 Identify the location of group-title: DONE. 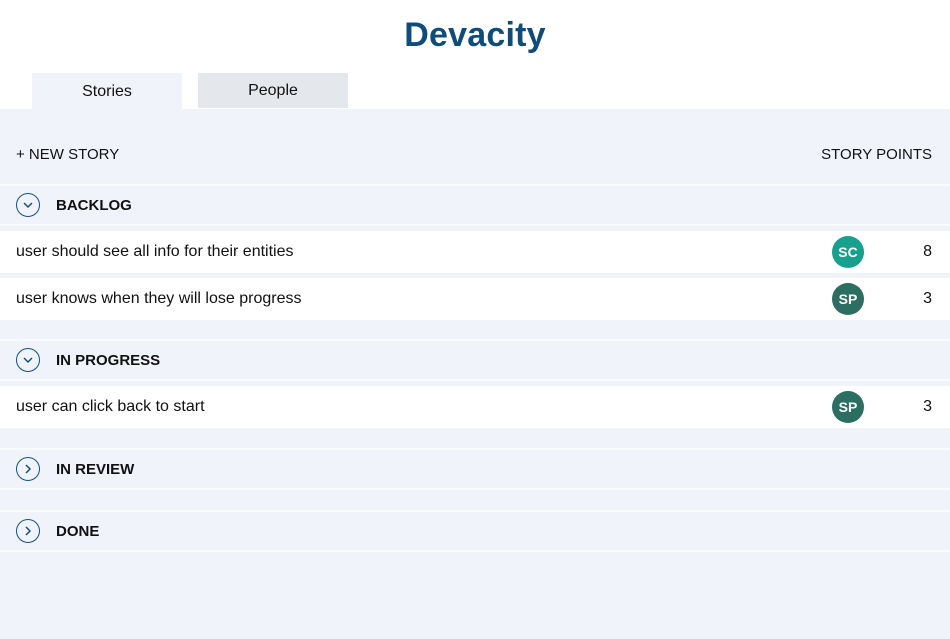
(78, 531).